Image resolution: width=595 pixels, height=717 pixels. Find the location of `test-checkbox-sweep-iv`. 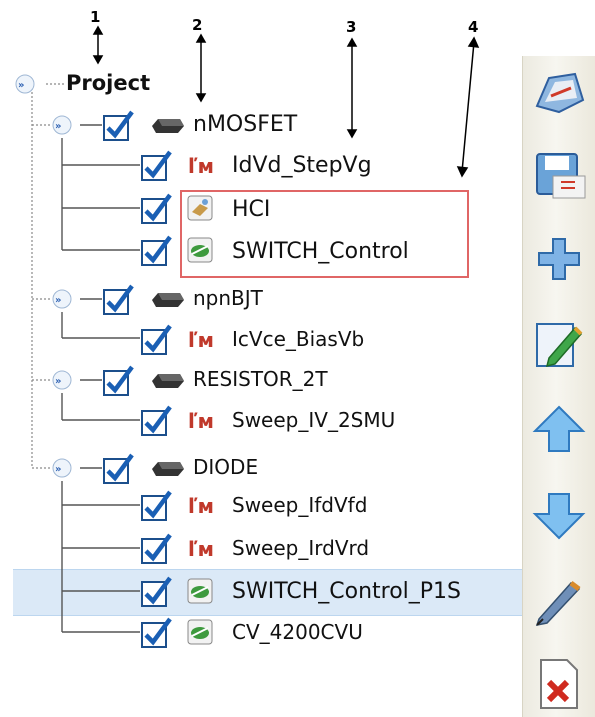

test-checkbox-sweep-iv is located at coordinates (157, 420).